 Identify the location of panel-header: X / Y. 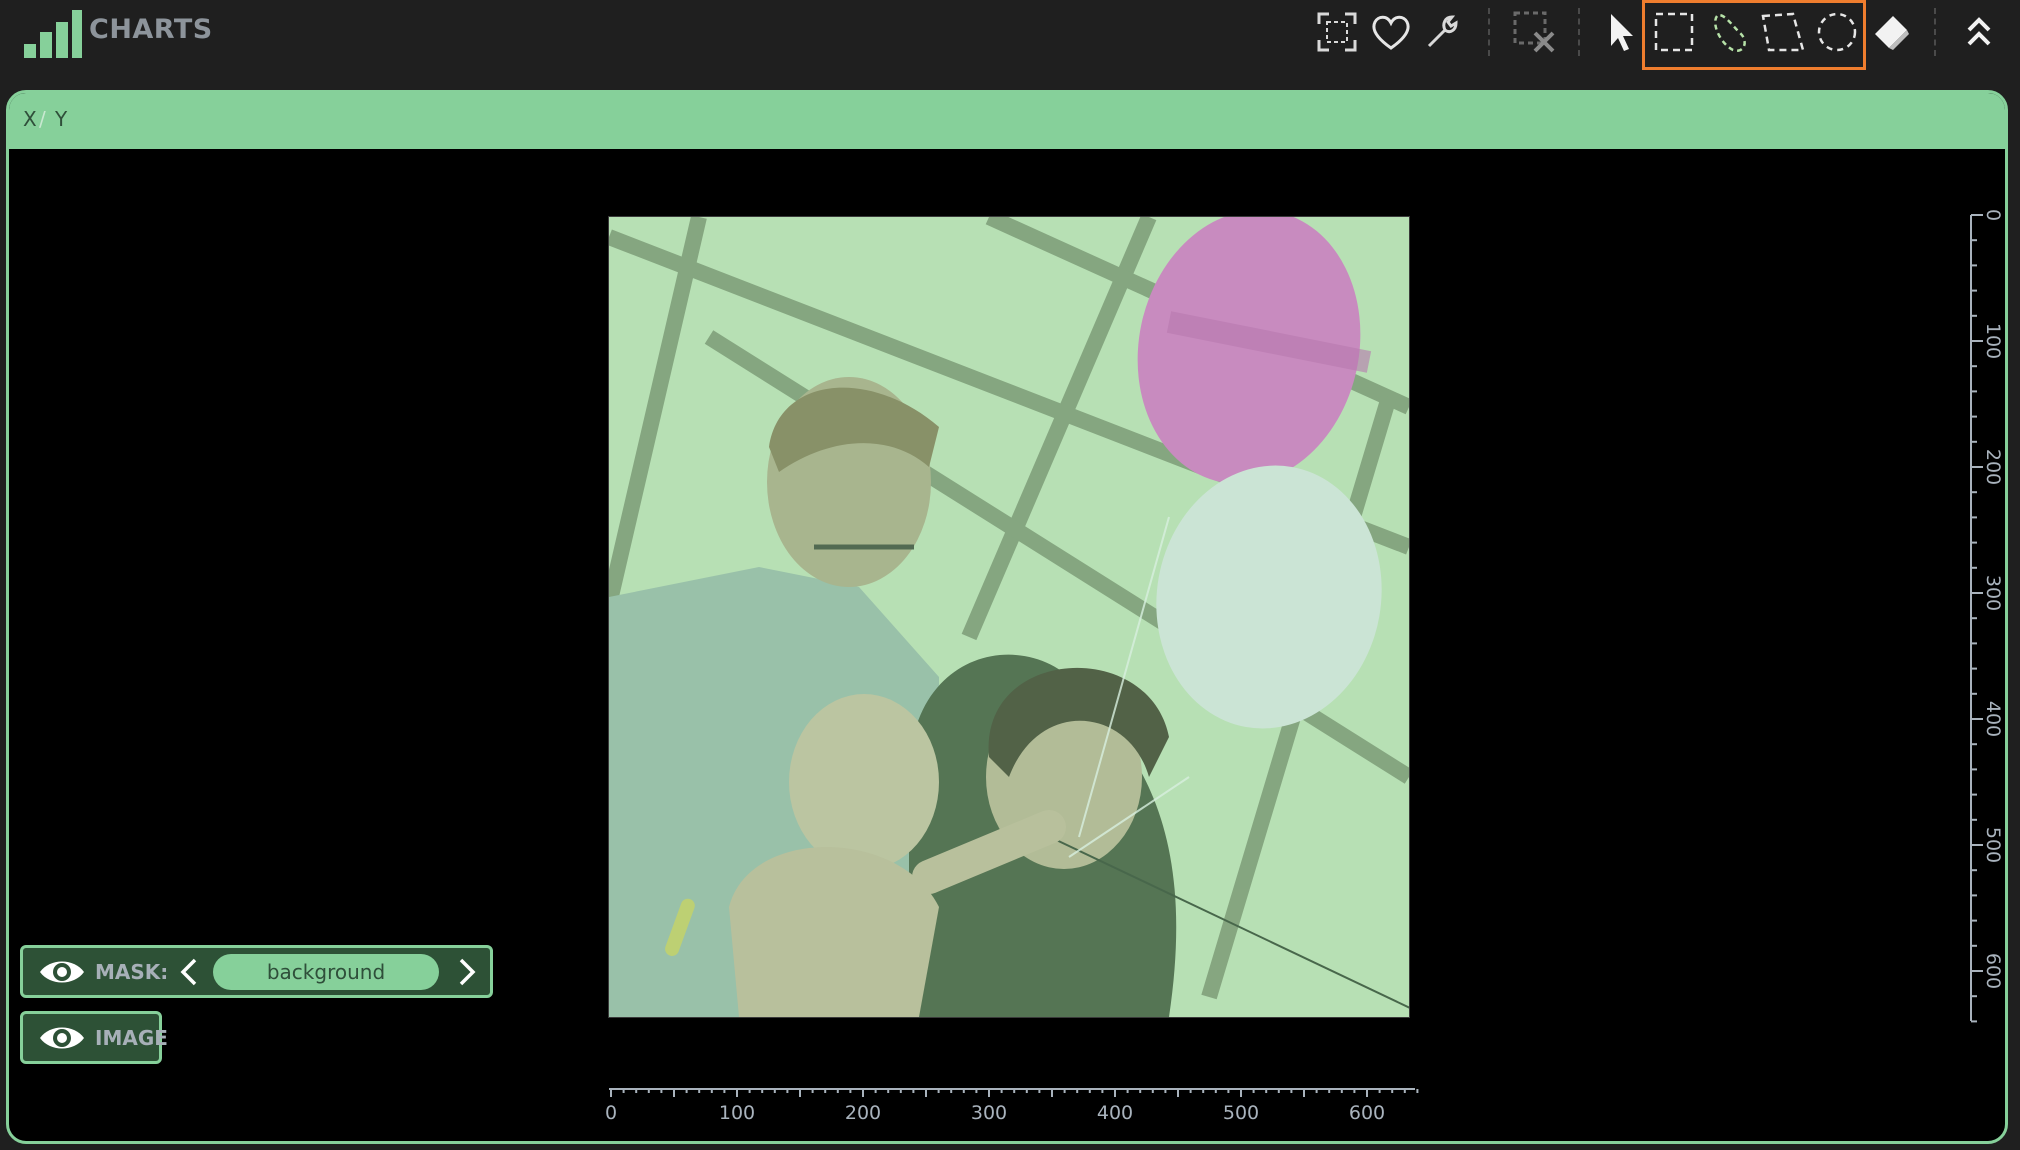
(1007, 121).